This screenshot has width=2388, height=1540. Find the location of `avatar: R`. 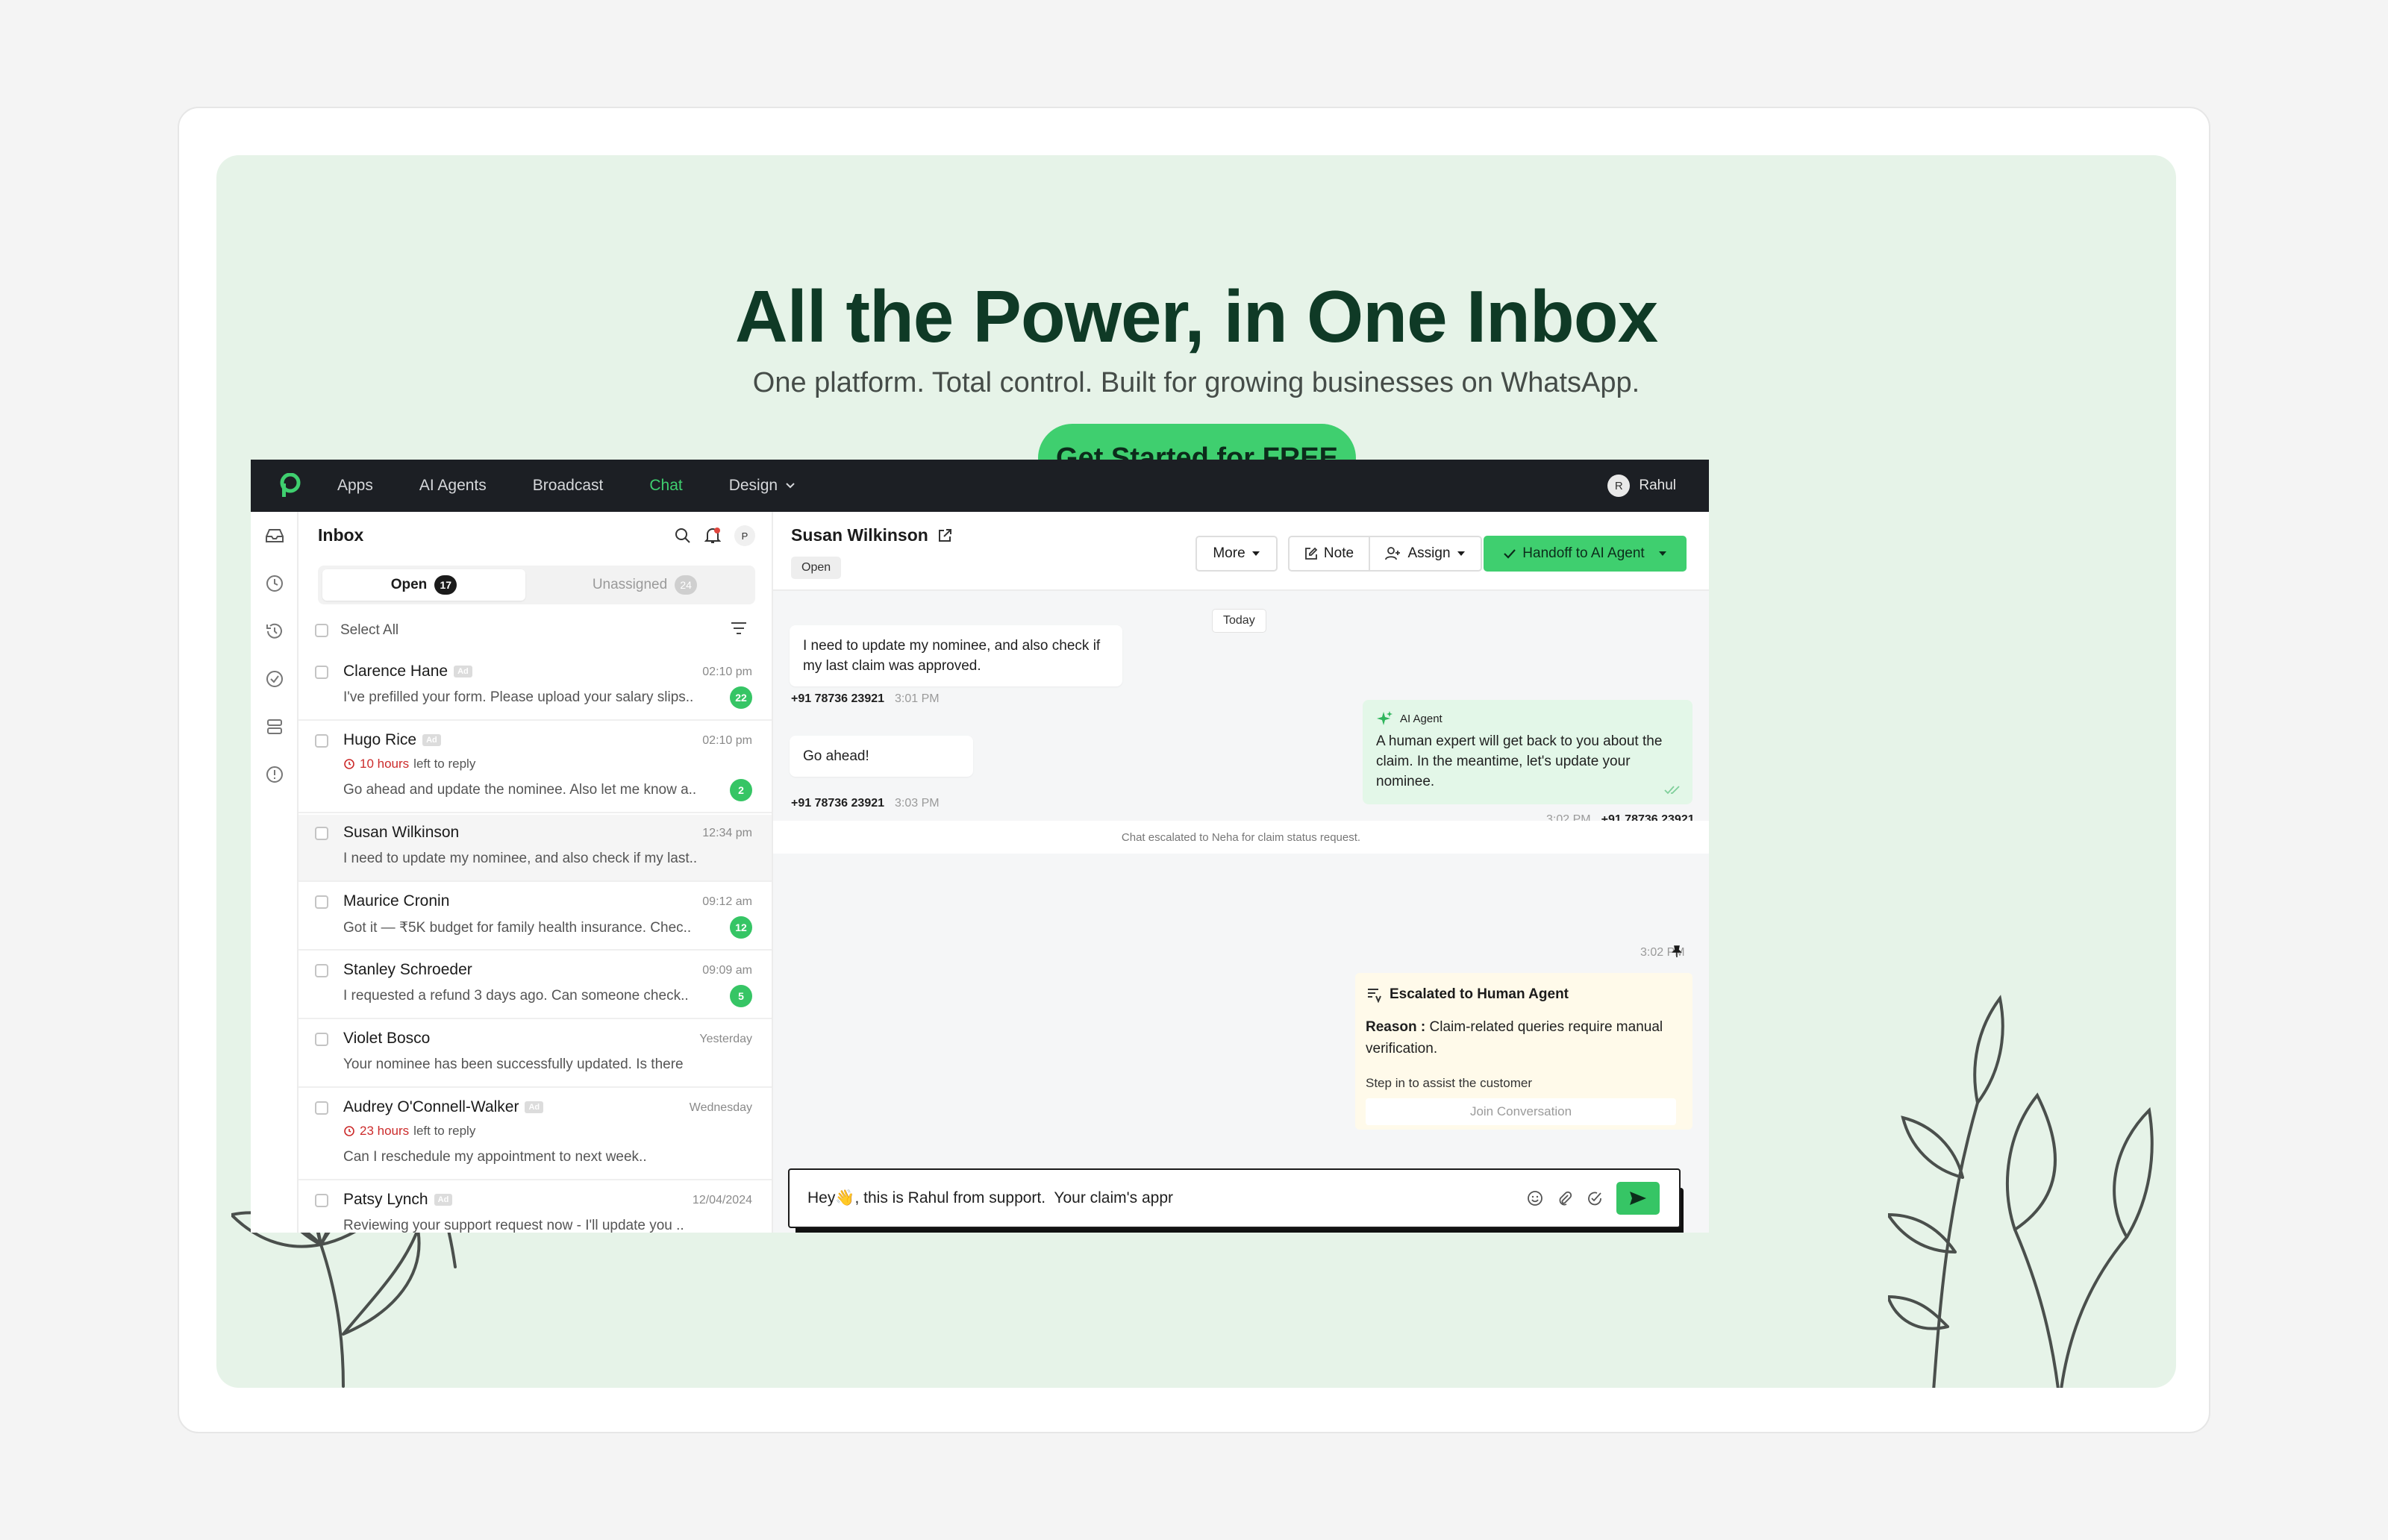

avatar: R is located at coordinates (1619, 486).